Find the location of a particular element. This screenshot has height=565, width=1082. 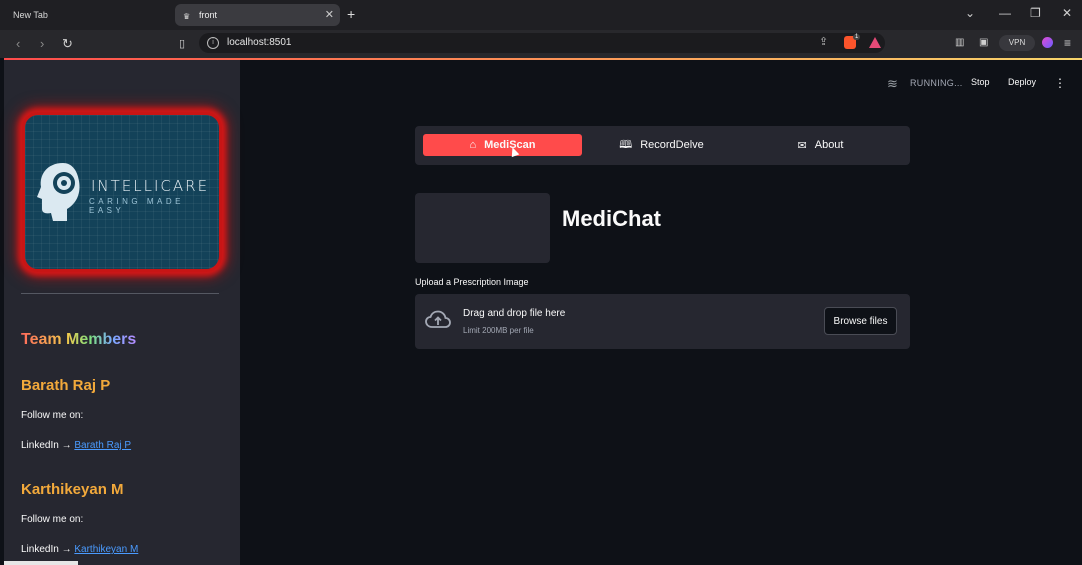

option-menu: ⌂ MediScan 🕮 RecordDelve ✉ About is located at coordinates (662, 145).